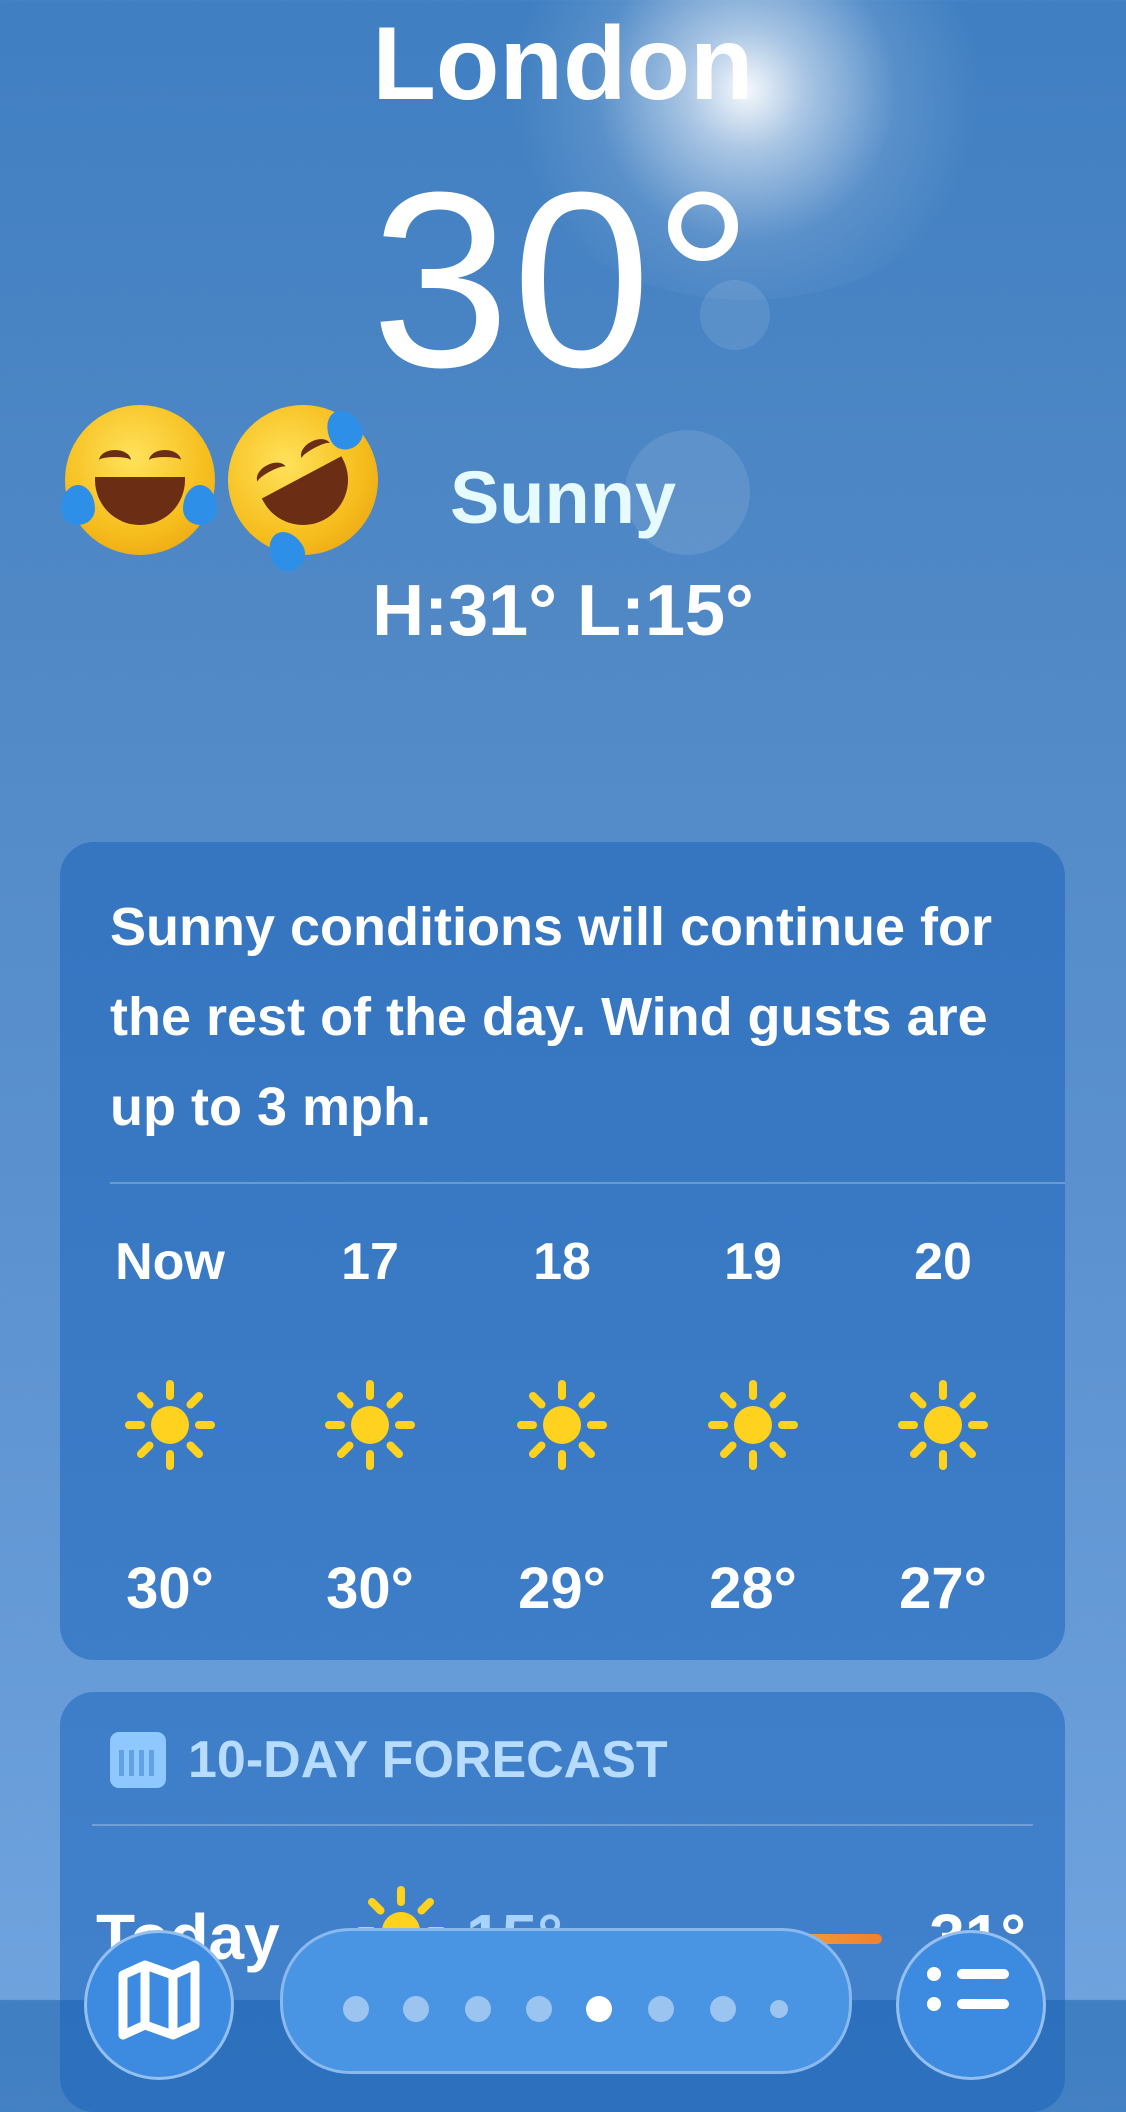  I want to click on map-icon, so click(159, 2000).